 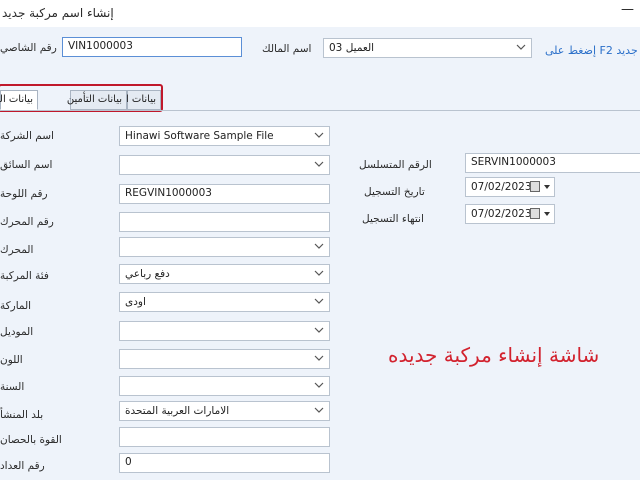 What do you see at coordinates (24, 194) in the screenshot?
I see `field-label: رقم اللوحة` at bounding box center [24, 194].